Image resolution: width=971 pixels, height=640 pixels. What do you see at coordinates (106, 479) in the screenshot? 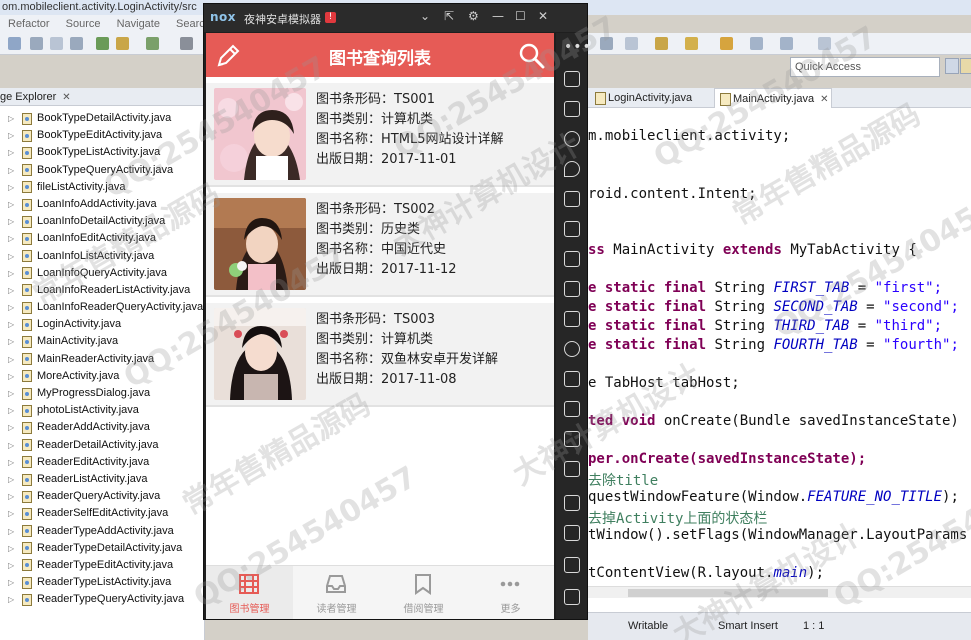
I see `package-file-item: ▷ ReaderListActivity.java` at bounding box center [106, 479].